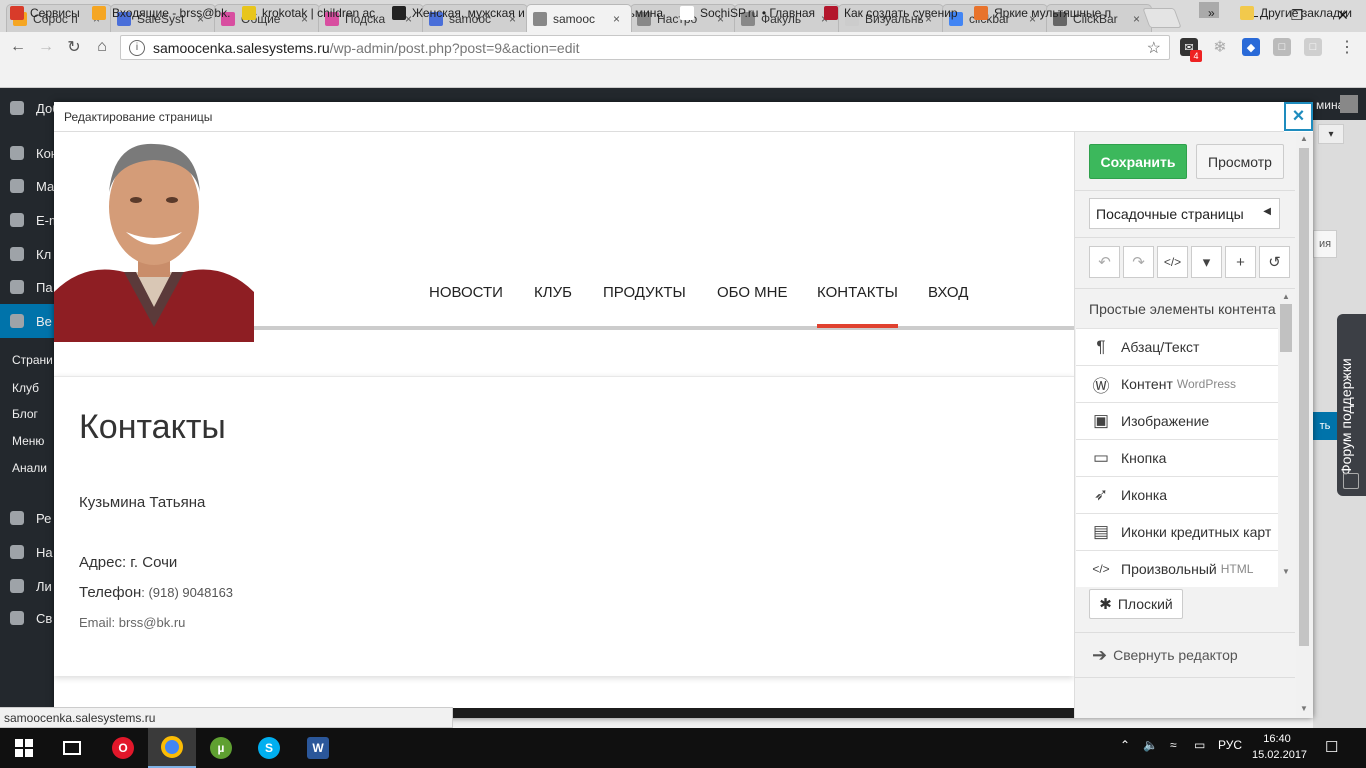 This screenshot has height=768, width=1366. What do you see at coordinates (33, 414) in the screenshot?
I see `wp-menu-item: Блог` at bounding box center [33, 414].